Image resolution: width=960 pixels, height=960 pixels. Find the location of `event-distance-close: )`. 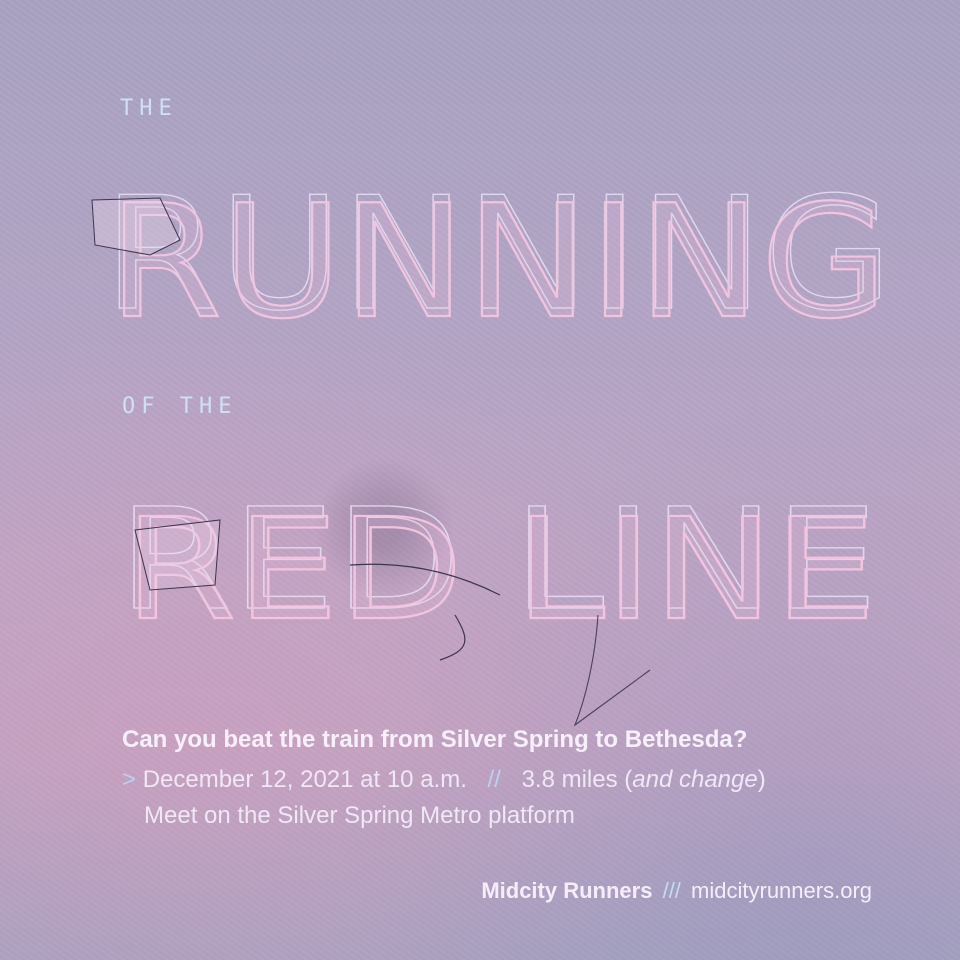

event-distance-close: ) is located at coordinates (761, 779).